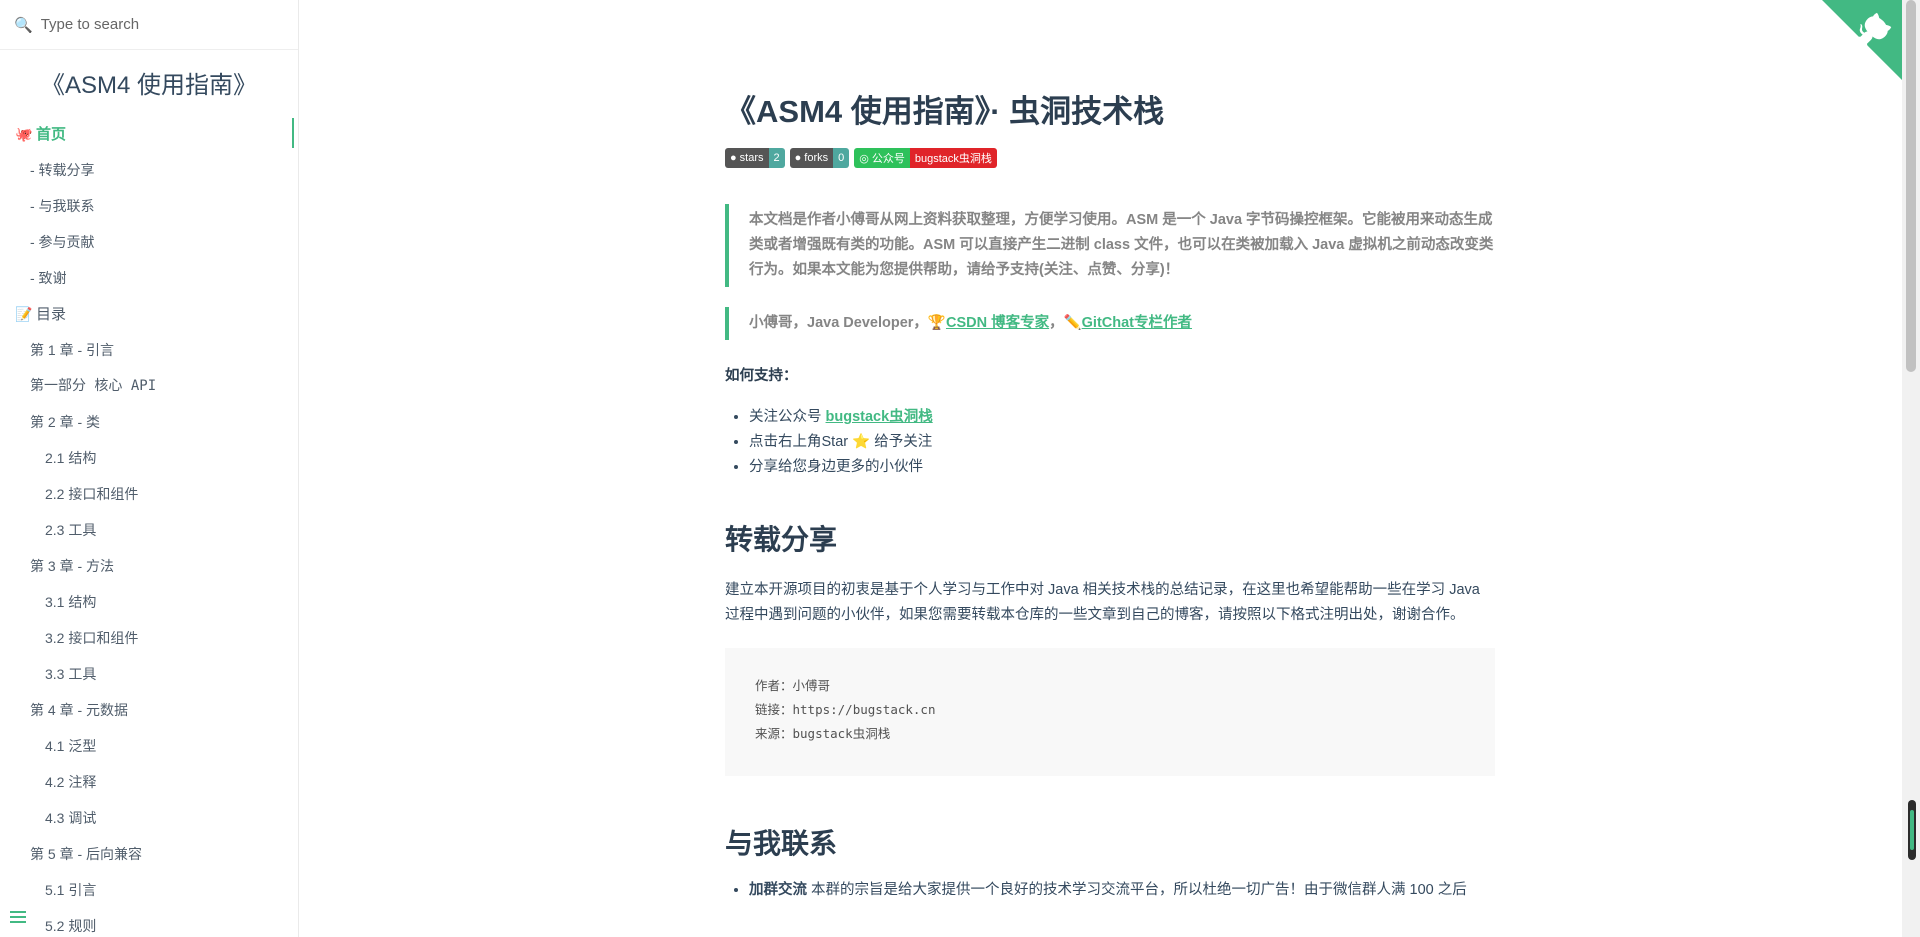 The height and width of the screenshot is (937, 1920). What do you see at coordinates (51, 134) in the screenshot?
I see `sidebar-item-label: 首页` at bounding box center [51, 134].